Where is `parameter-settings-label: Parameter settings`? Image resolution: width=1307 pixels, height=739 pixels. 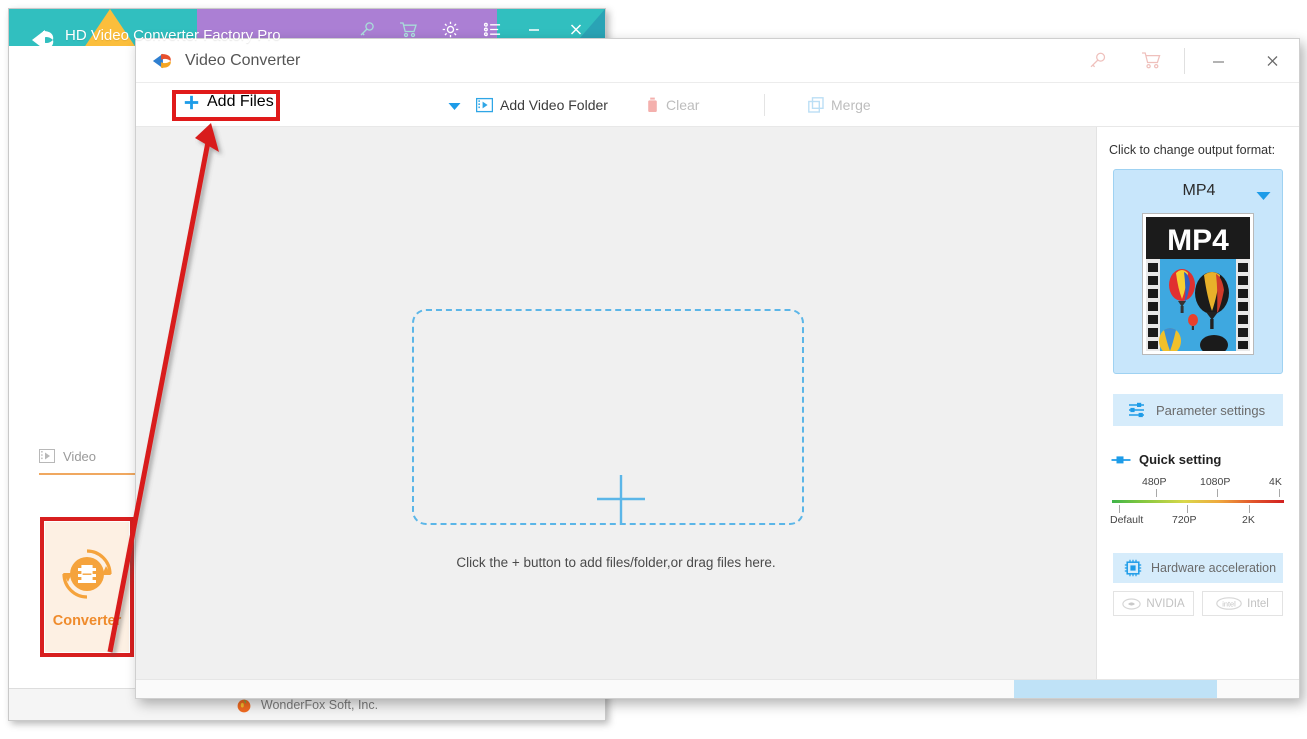
parameter-settings-label: Parameter settings is located at coordinates (1211, 410).